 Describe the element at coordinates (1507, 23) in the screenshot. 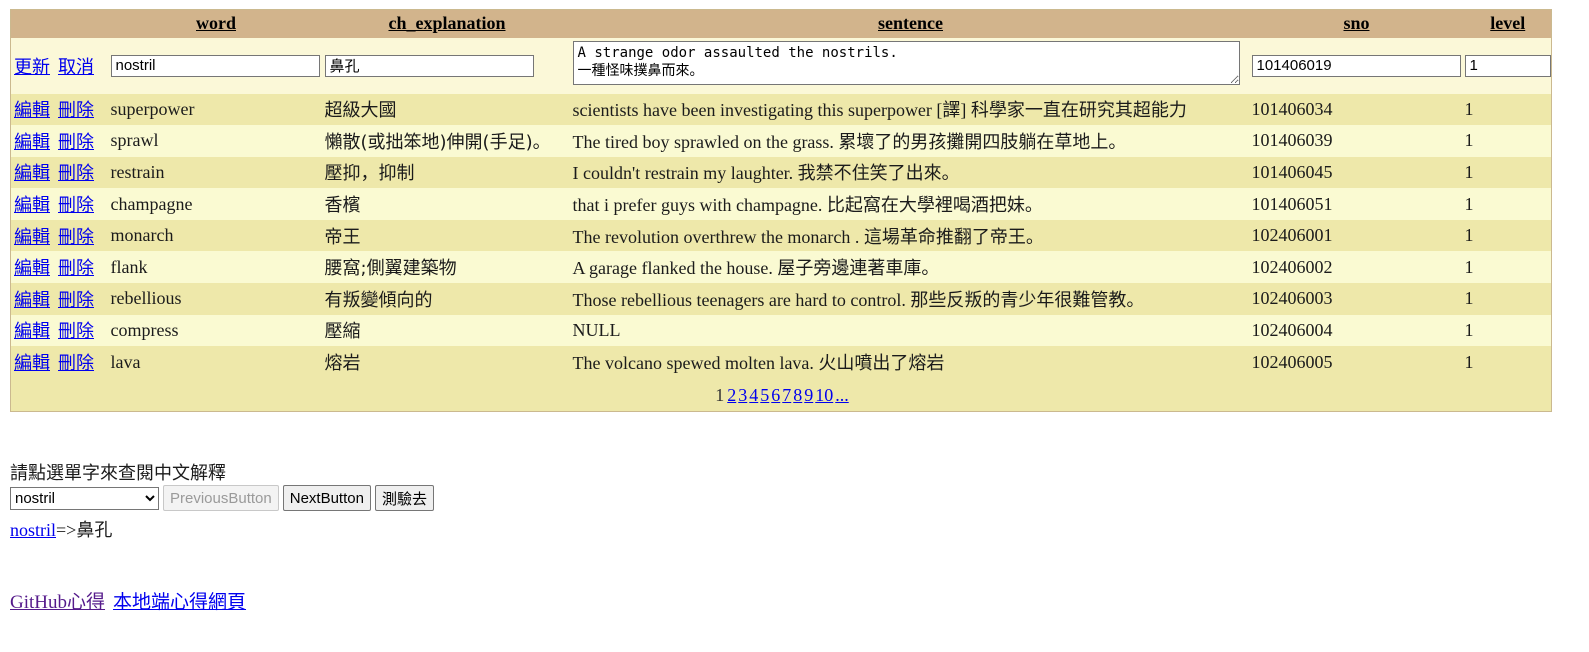

I see `sort-level-link: level` at that location.